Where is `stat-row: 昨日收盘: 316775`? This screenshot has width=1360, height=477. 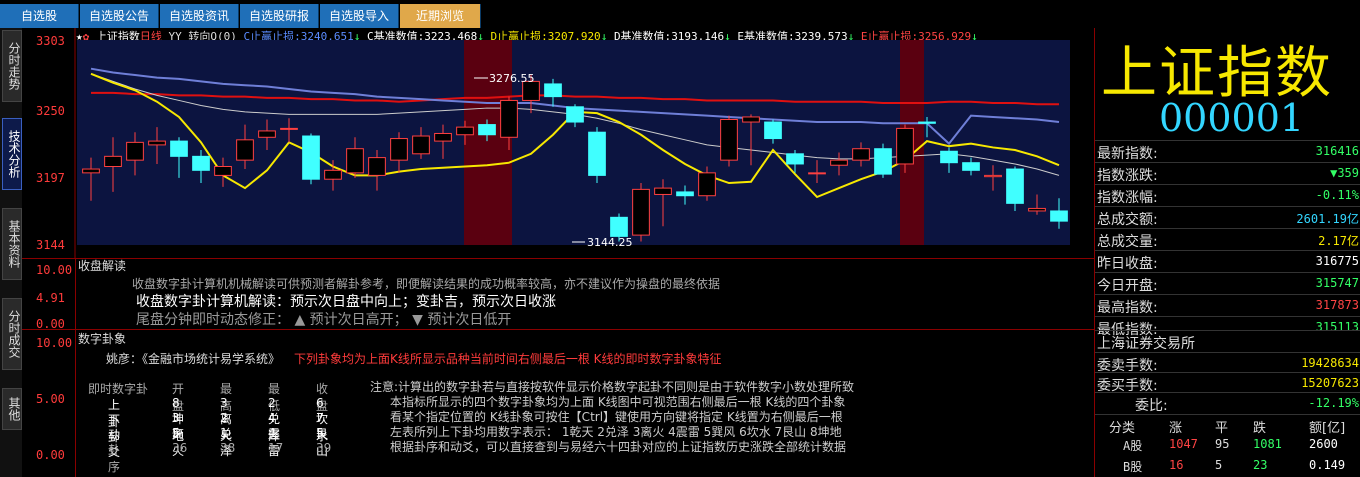
stat-row: 昨日收盘: 316775 is located at coordinates (1227, 261).